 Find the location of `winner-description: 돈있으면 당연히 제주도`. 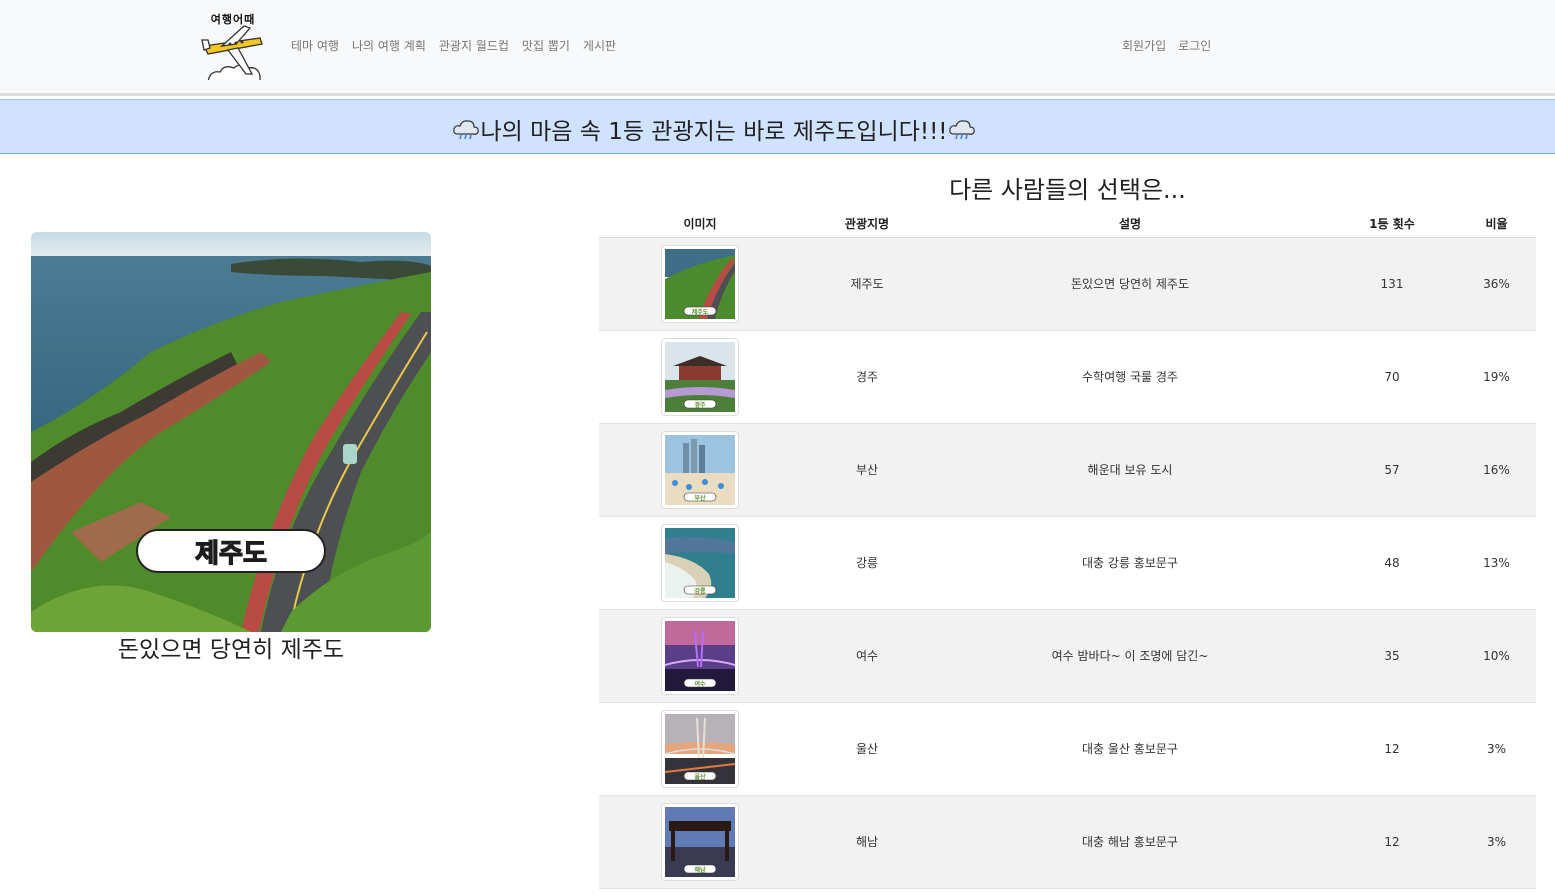

winner-description: 돈있으면 당연히 제주도 is located at coordinates (231, 650).